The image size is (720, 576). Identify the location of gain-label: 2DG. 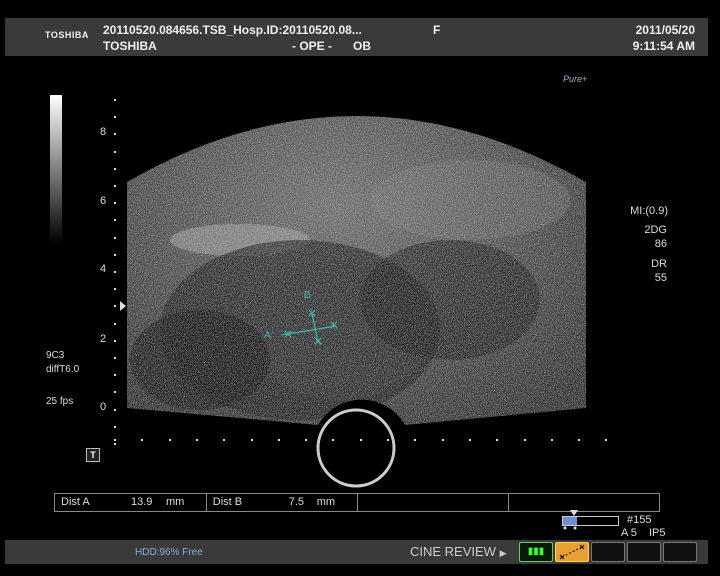
(655, 230).